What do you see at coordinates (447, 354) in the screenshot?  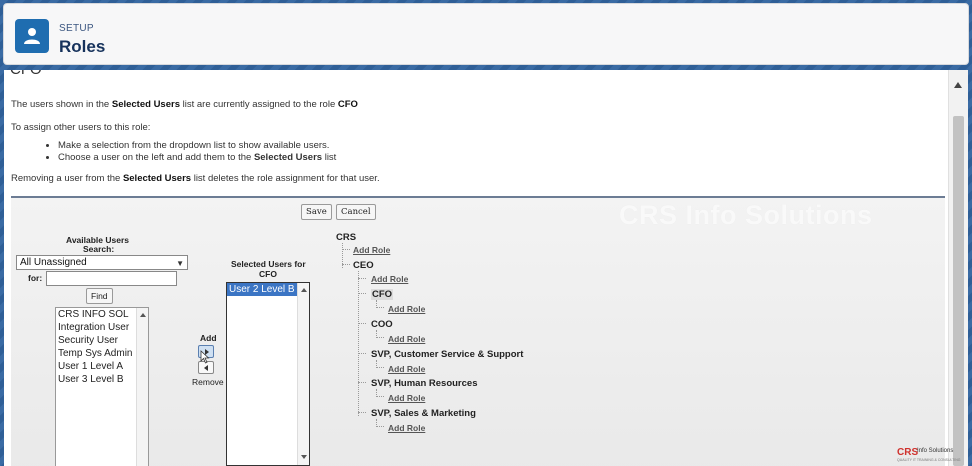 I see `tree-node-svp-customer-service: SVP, Customer Service & Support` at bounding box center [447, 354].